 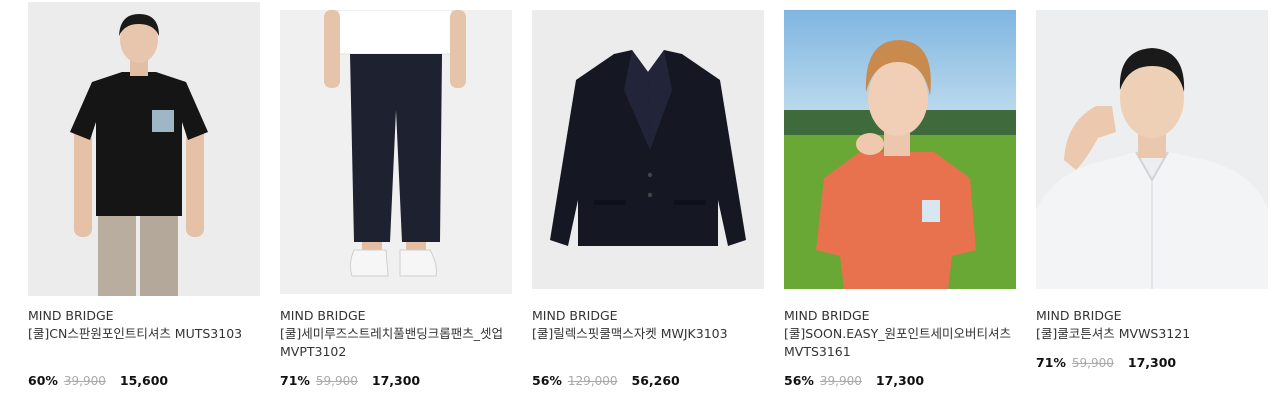 I want to click on original-price: 129,000, so click(x=592, y=381).